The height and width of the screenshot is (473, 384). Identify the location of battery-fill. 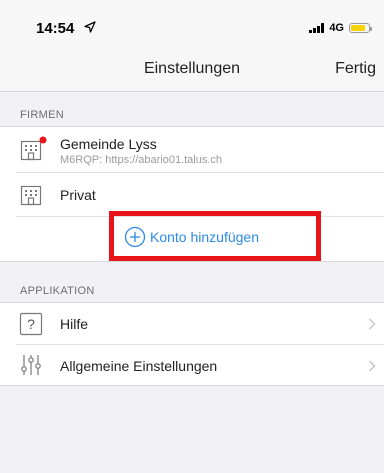
(358, 28).